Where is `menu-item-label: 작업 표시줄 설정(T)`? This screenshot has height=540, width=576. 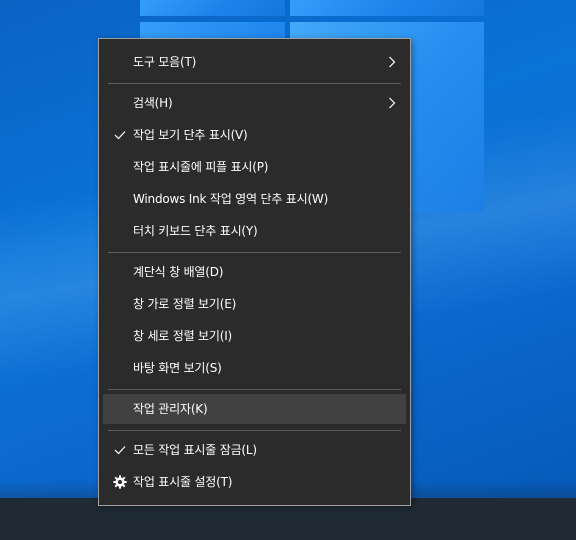 menu-item-label: 작업 표시줄 설정(T) is located at coordinates (183, 482).